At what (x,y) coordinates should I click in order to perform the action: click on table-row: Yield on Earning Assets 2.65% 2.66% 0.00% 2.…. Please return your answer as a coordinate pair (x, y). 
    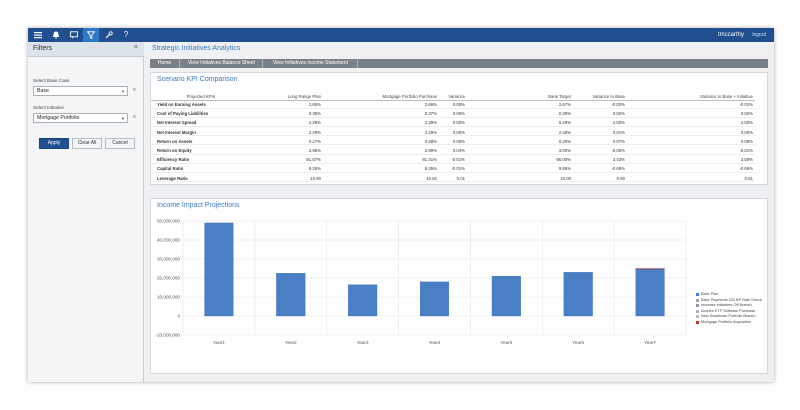
    Looking at the image, I should click on (453, 105).